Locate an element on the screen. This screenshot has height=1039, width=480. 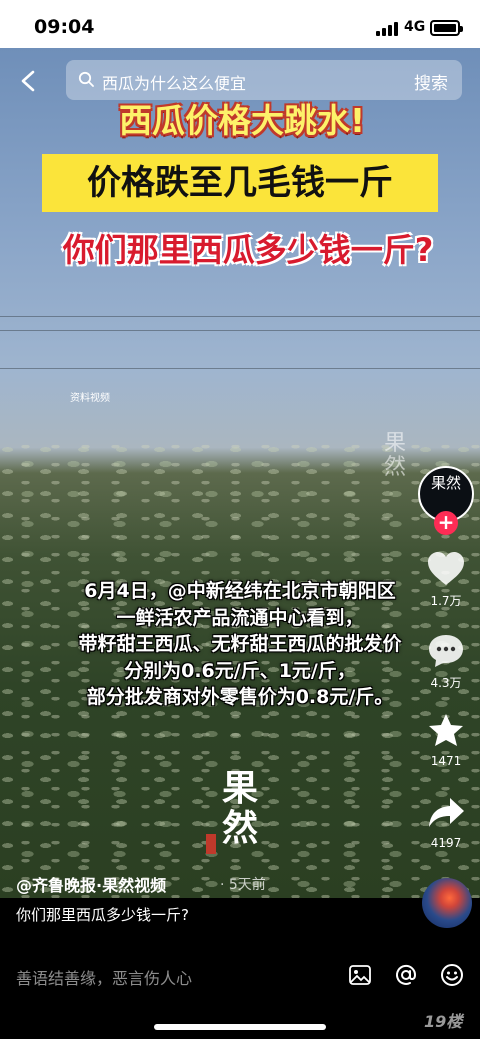
share-count: 4197 is located at coordinates (446, 843).